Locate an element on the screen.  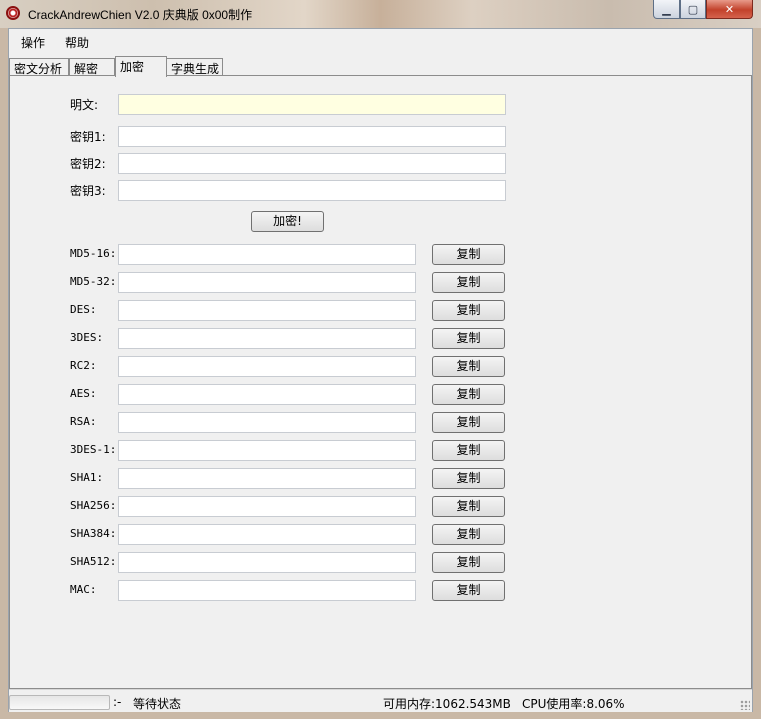
encrypt-button: 加密! is located at coordinates (287, 221).